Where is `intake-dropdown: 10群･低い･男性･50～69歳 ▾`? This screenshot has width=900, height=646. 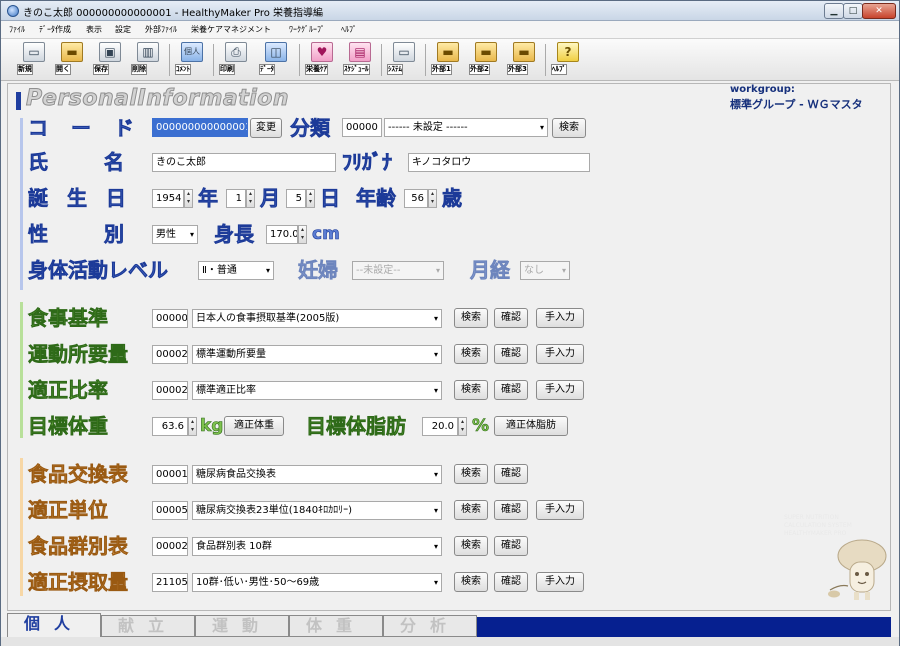
intake-dropdown: 10群･低い･男性･50～69歳 ▾ is located at coordinates (317, 582).